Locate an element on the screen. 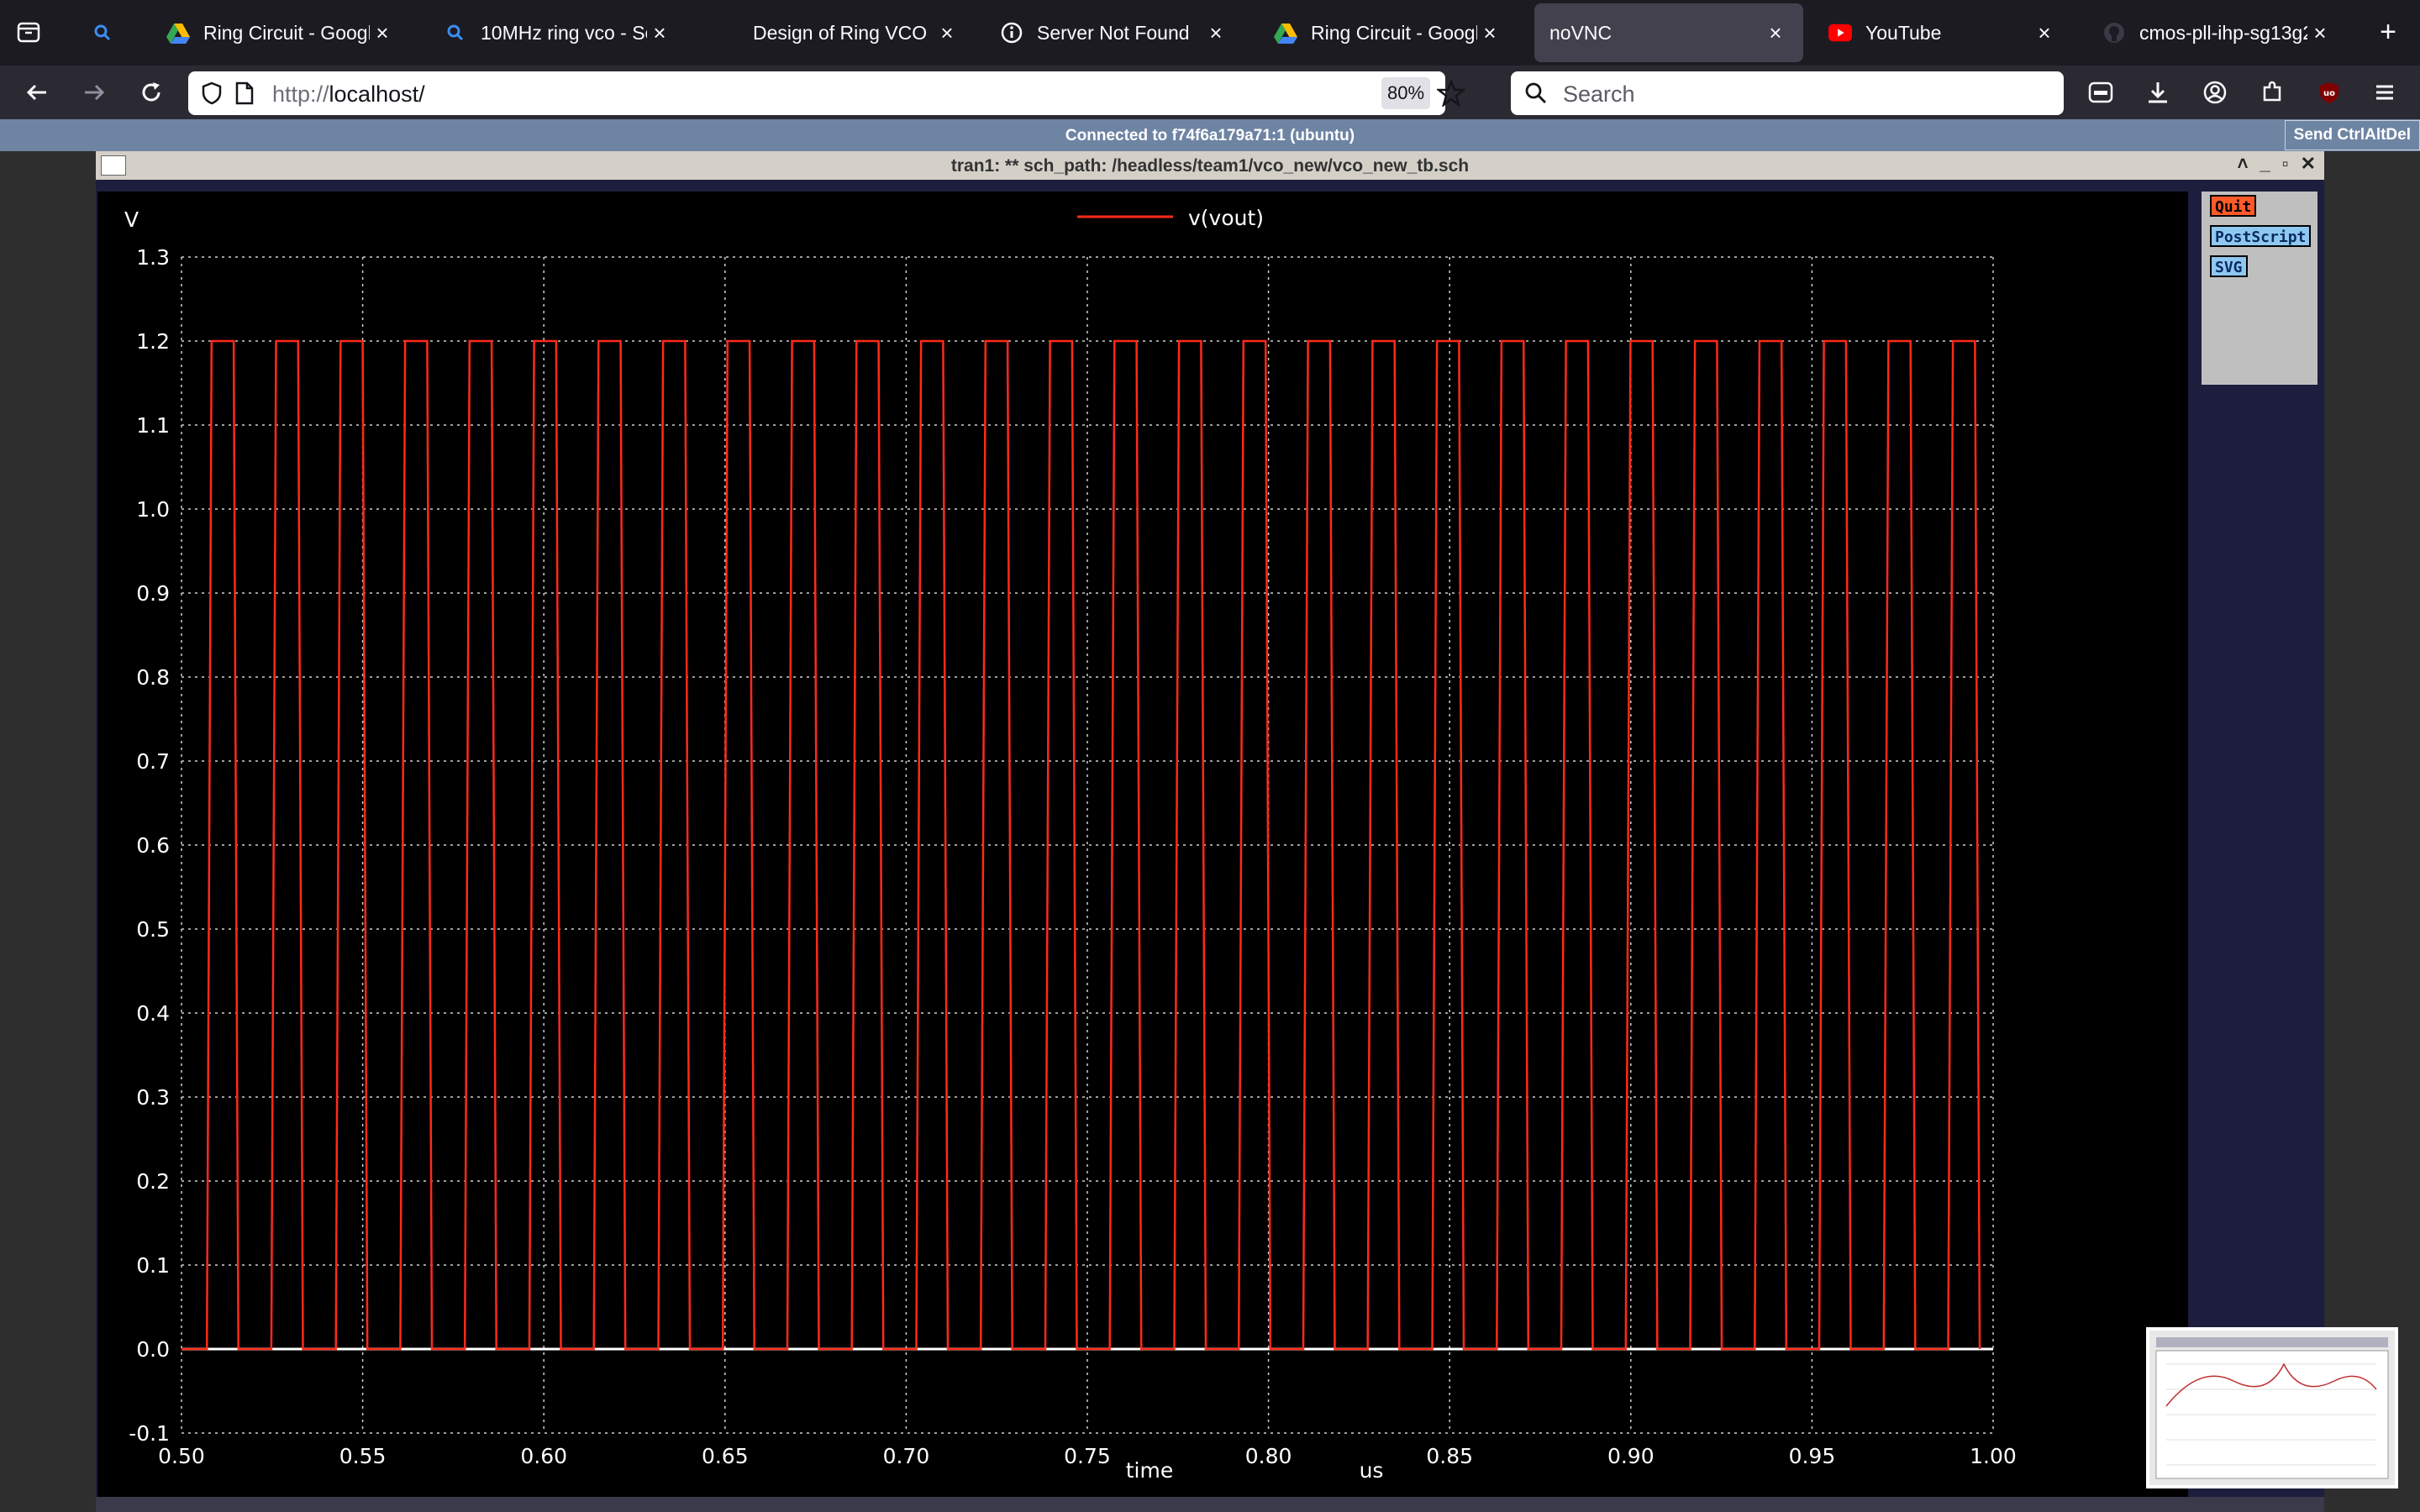 This screenshot has height=1512, width=2420. x-tick-label: 0.75 is located at coordinates (1087, 1456).